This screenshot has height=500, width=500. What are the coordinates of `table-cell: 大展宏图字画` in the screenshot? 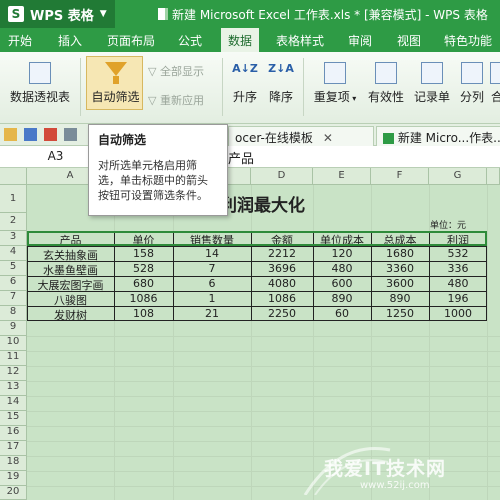 It's located at (70, 285).